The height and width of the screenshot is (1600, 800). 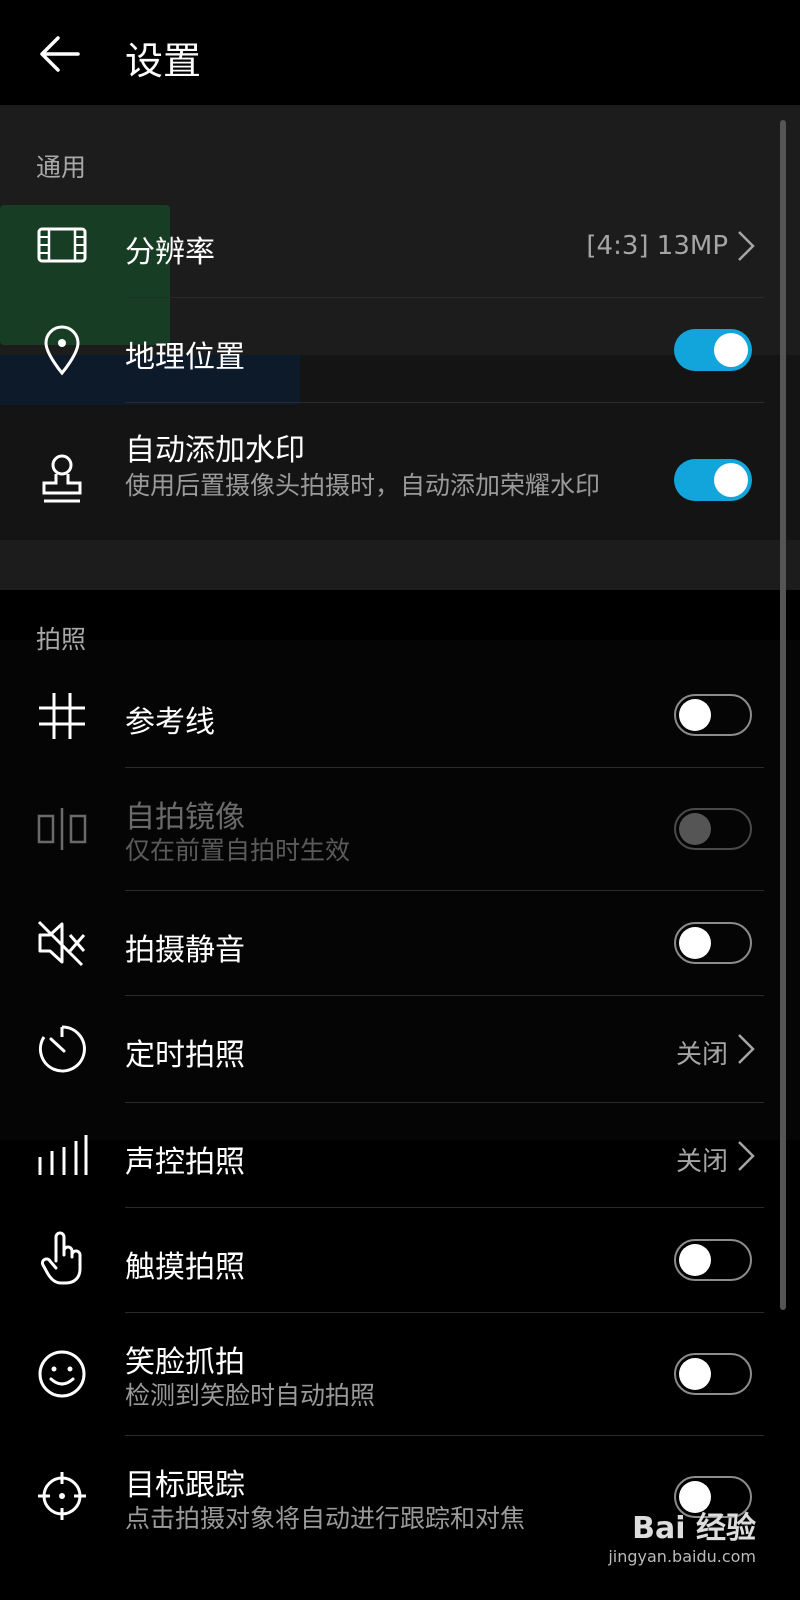 What do you see at coordinates (61, 167) in the screenshot?
I see `section-title-general: 通用` at bounding box center [61, 167].